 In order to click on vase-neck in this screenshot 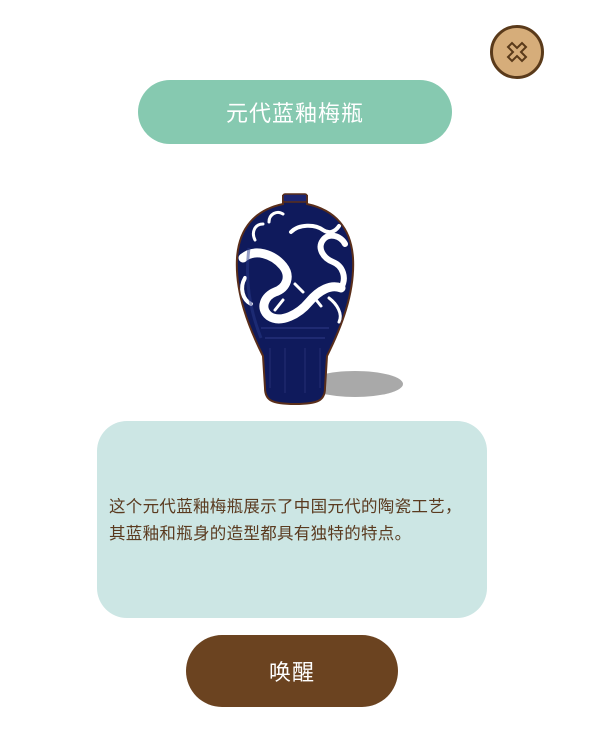, I will do `click(295, 198)`.